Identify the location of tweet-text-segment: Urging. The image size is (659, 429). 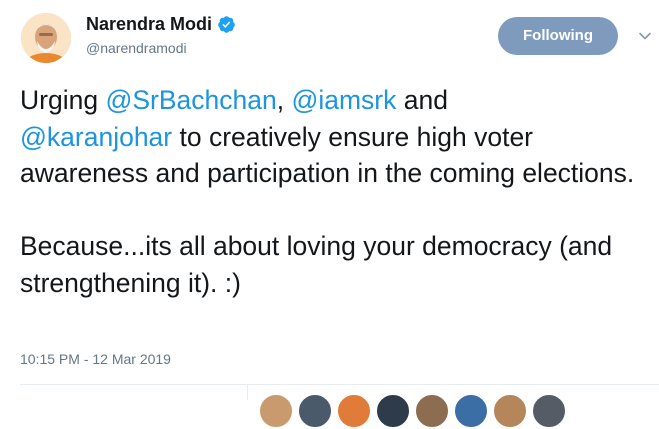
(63, 100).